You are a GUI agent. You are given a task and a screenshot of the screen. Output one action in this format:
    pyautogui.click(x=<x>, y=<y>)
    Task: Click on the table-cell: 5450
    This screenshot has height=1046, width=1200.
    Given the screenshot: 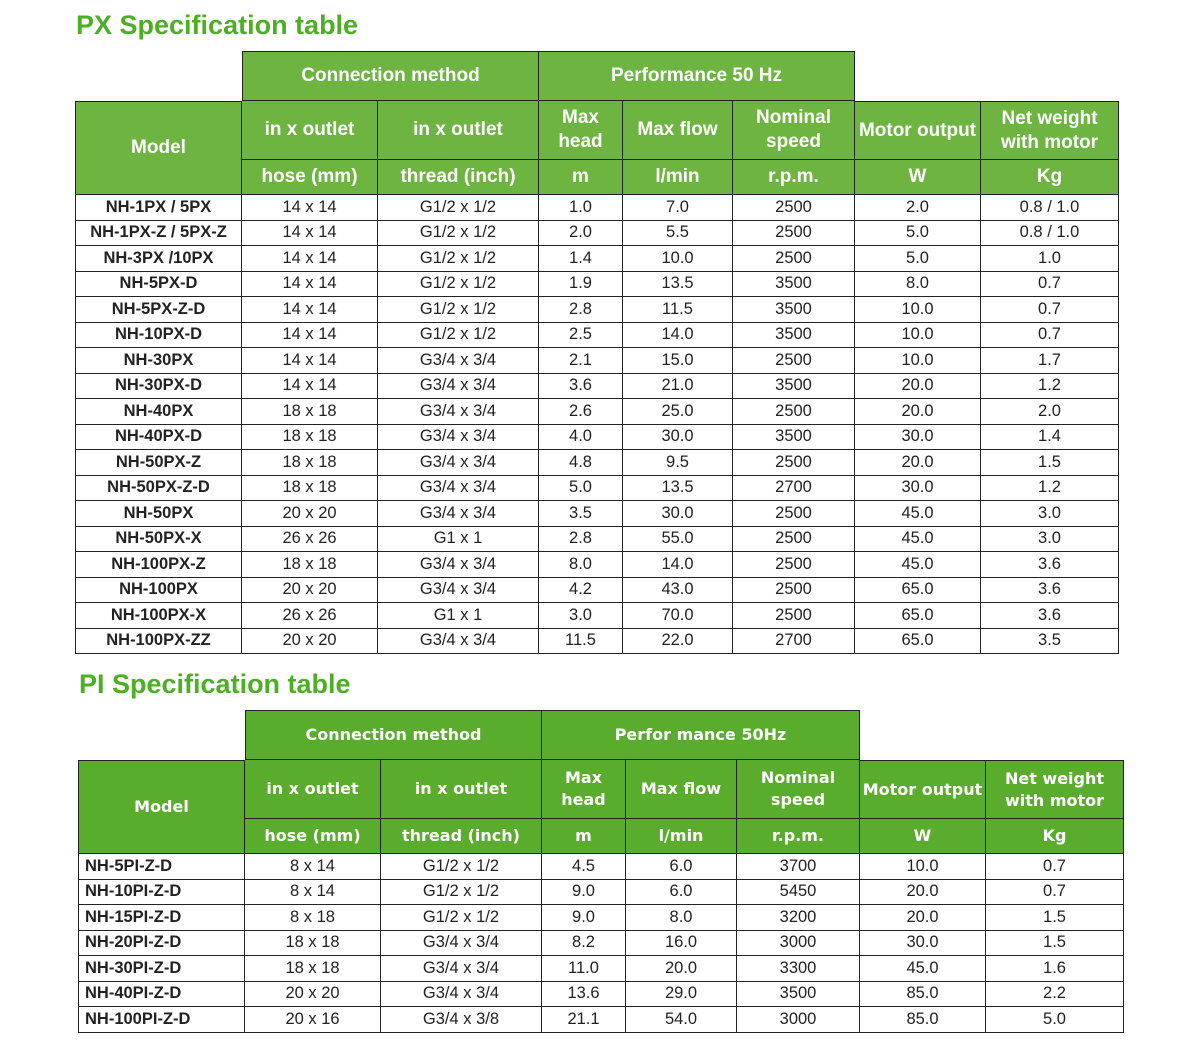 What is the action you would take?
    pyautogui.click(x=798, y=892)
    